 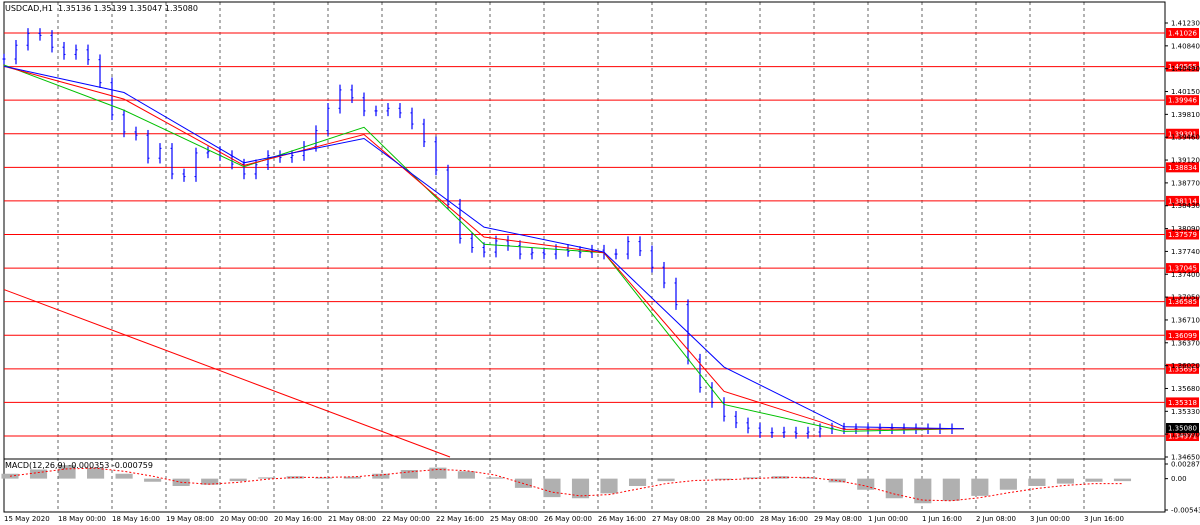 What do you see at coordinates (942, 519) in the screenshot?
I see `time-label: 1 Jun 16:00` at bounding box center [942, 519].